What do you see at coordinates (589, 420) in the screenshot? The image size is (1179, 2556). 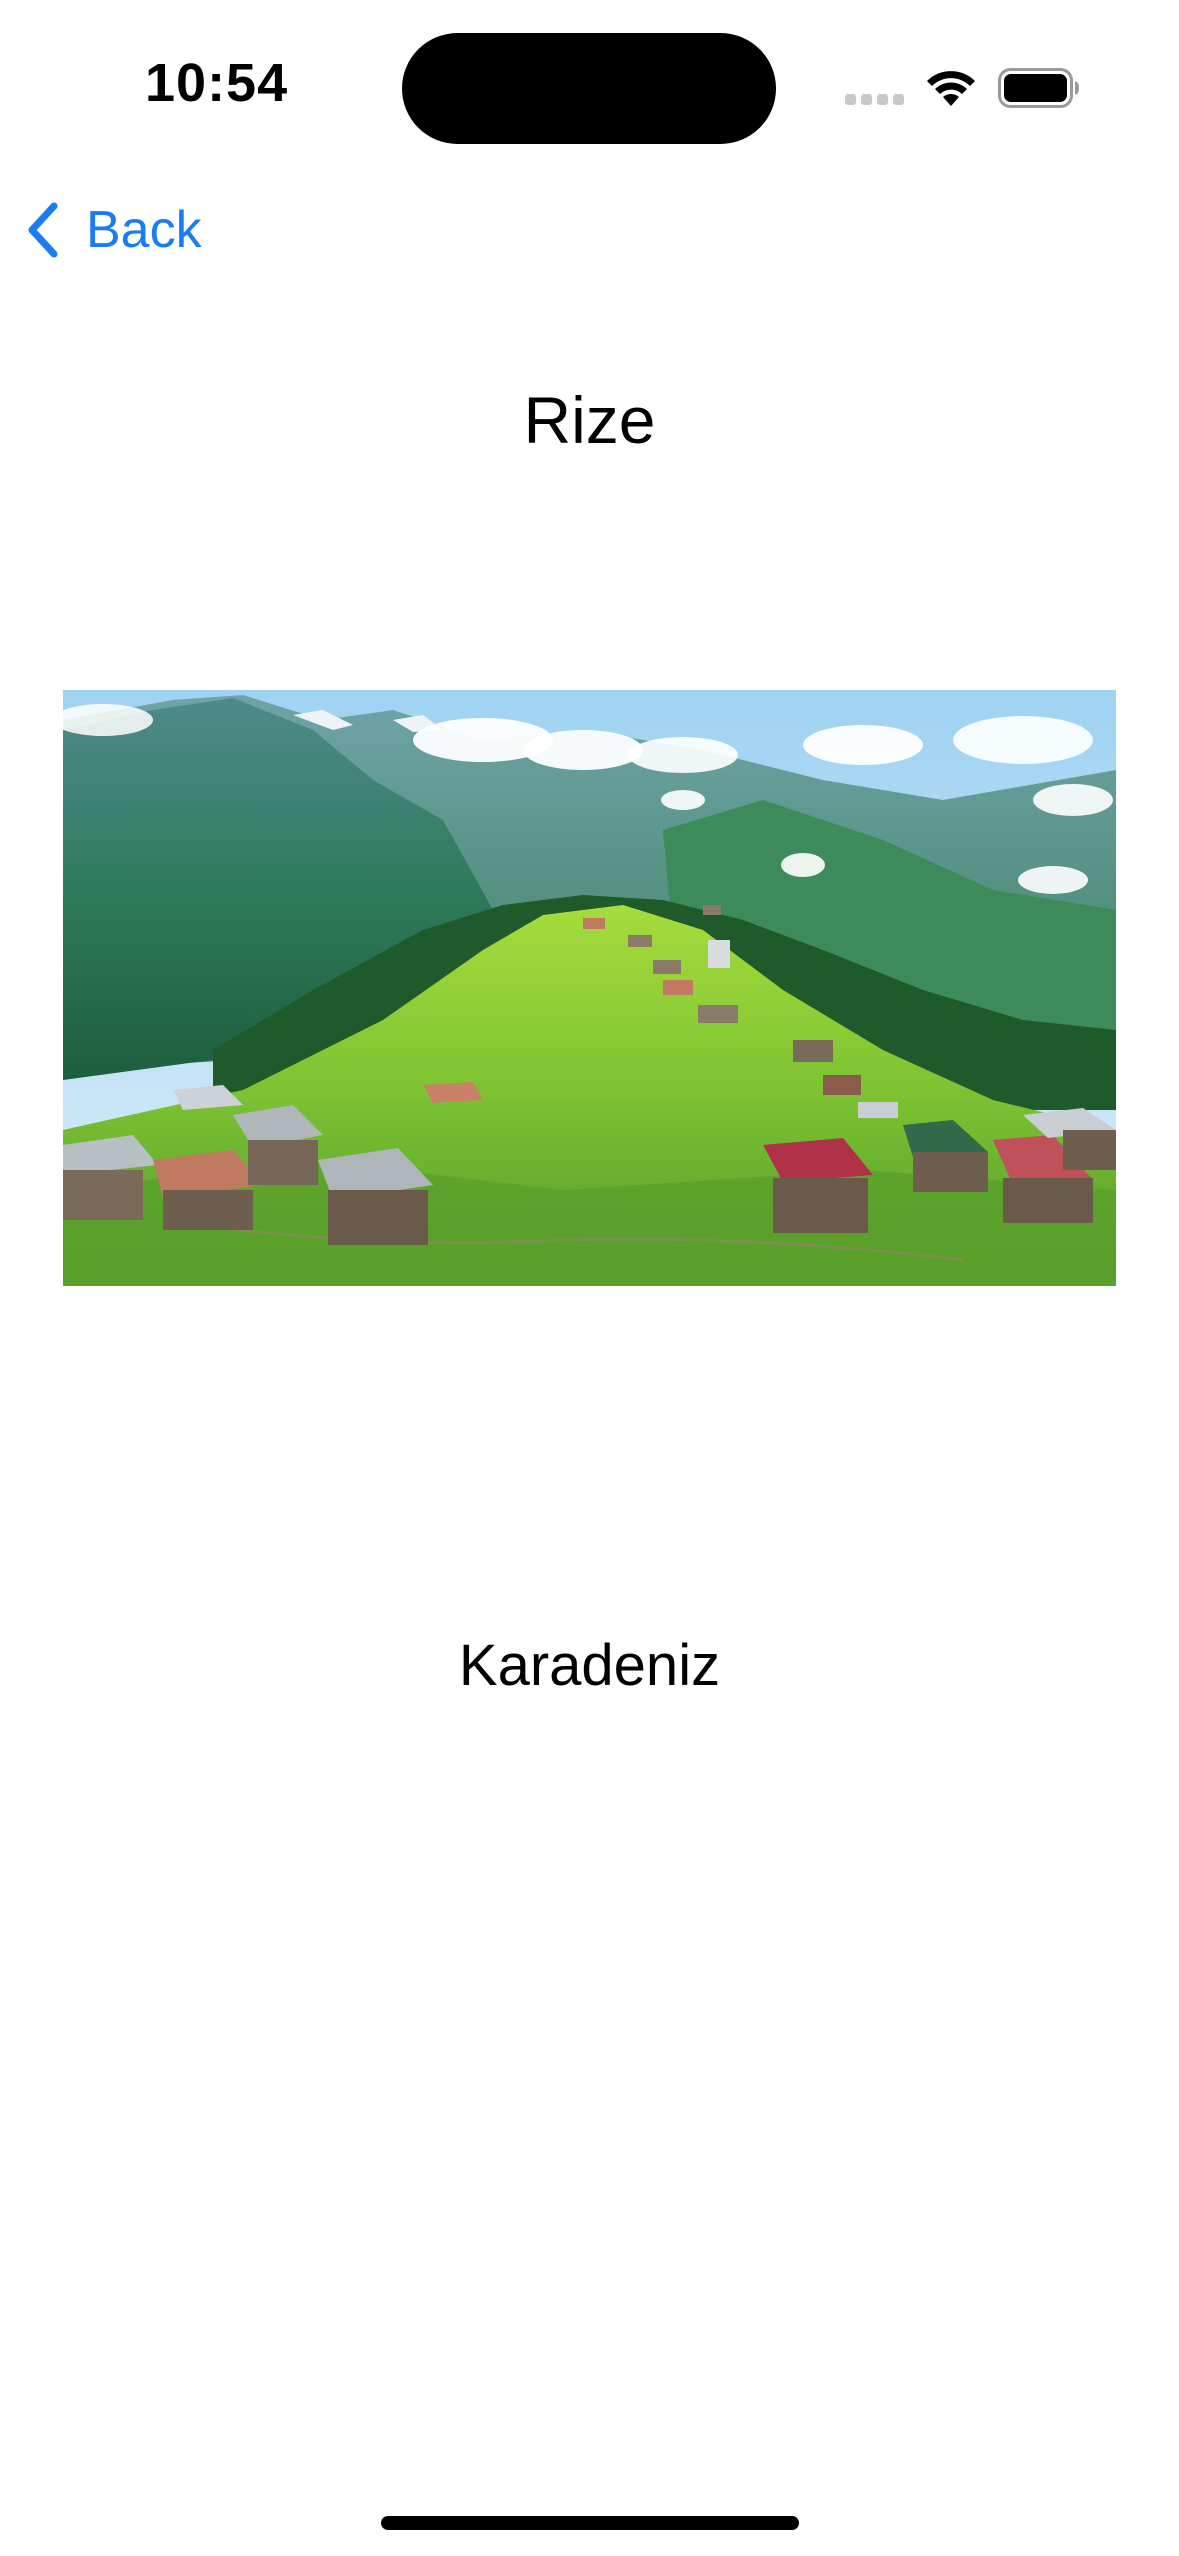 I see `page-title: Rize` at bounding box center [589, 420].